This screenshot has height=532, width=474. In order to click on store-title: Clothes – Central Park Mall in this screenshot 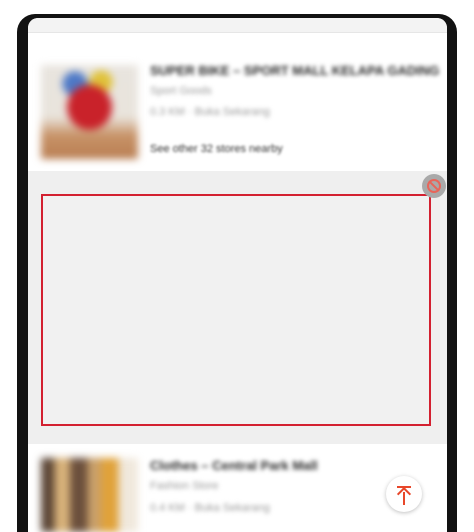, I will do `click(234, 465)`.